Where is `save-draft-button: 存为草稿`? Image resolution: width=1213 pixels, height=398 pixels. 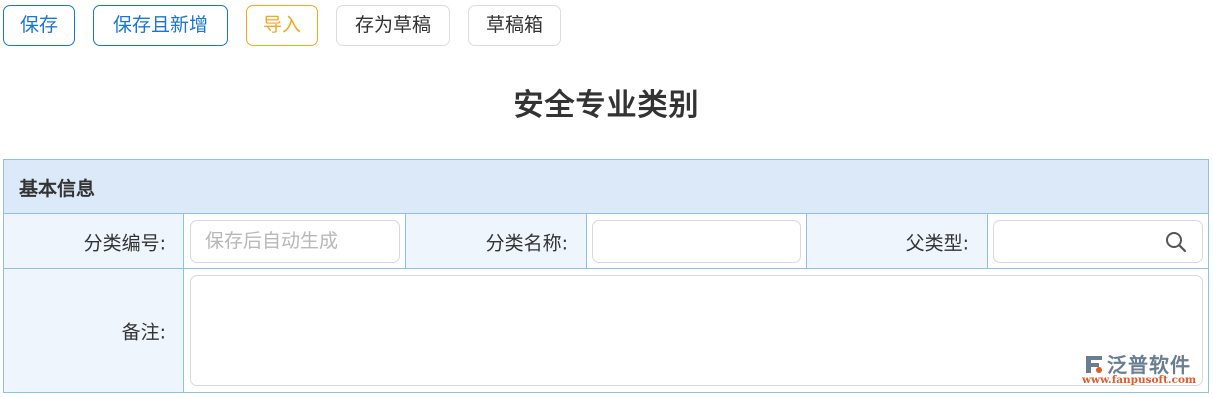
save-draft-button: 存为草稿 is located at coordinates (393, 25).